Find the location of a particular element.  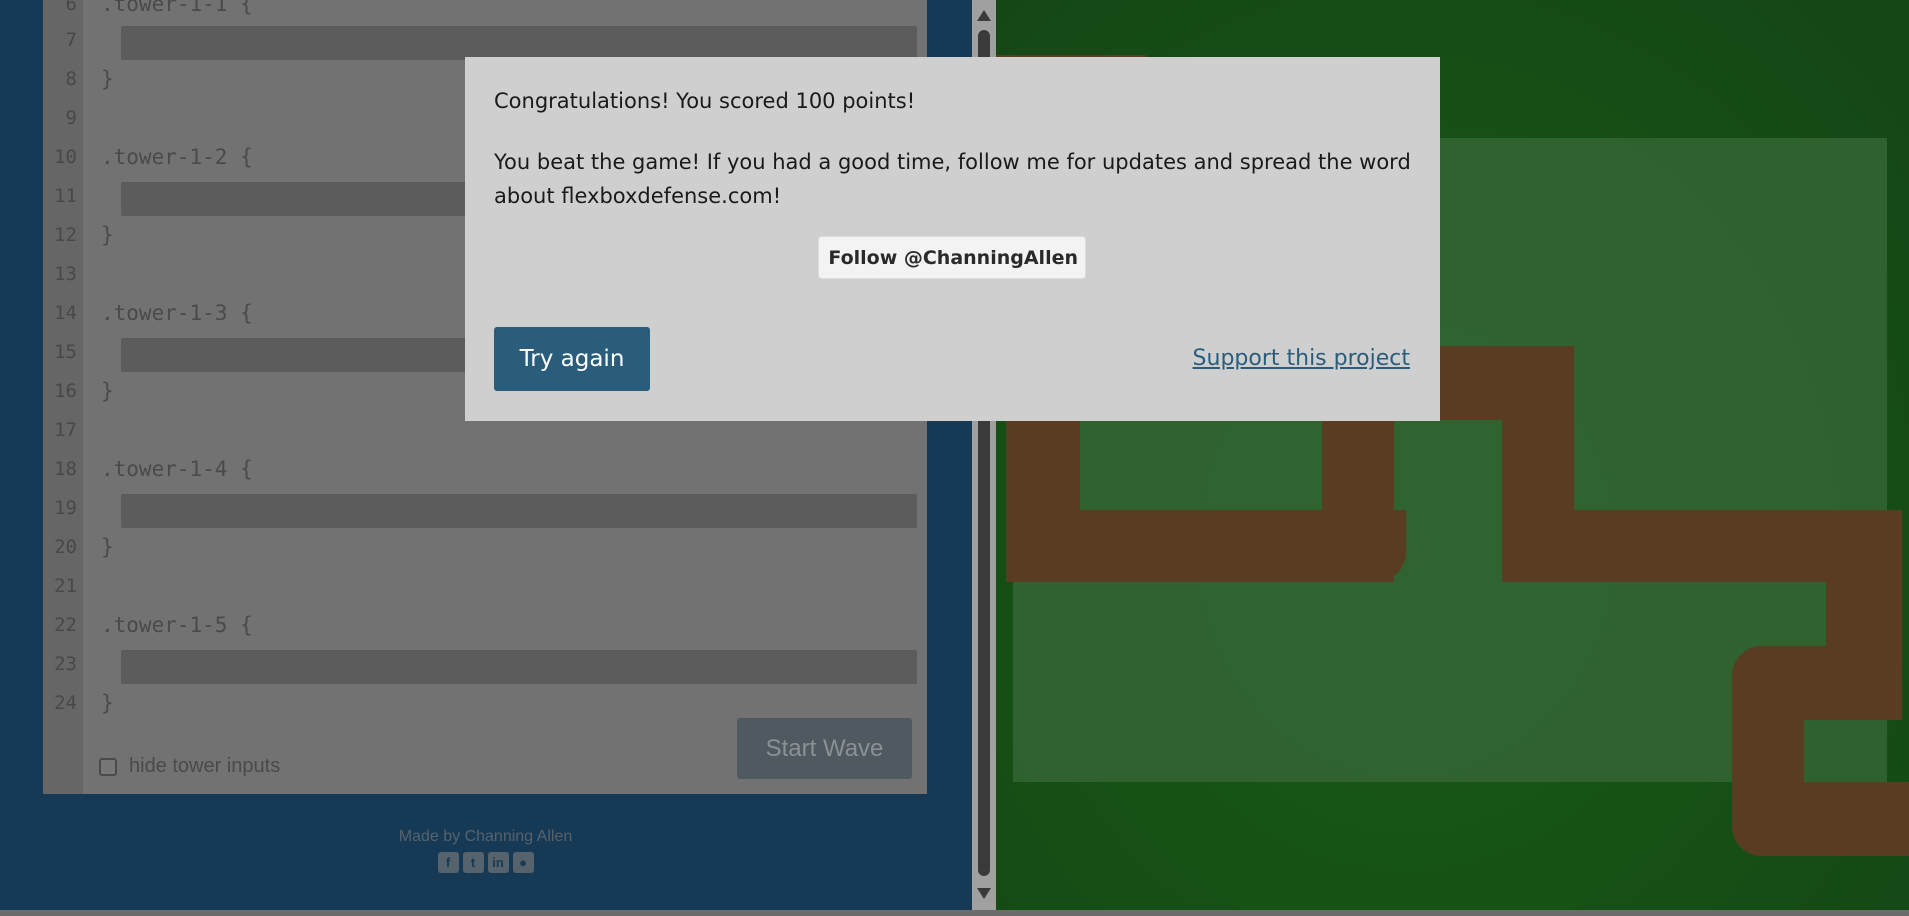

window-bottom-edge is located at coordinates (954, 913).